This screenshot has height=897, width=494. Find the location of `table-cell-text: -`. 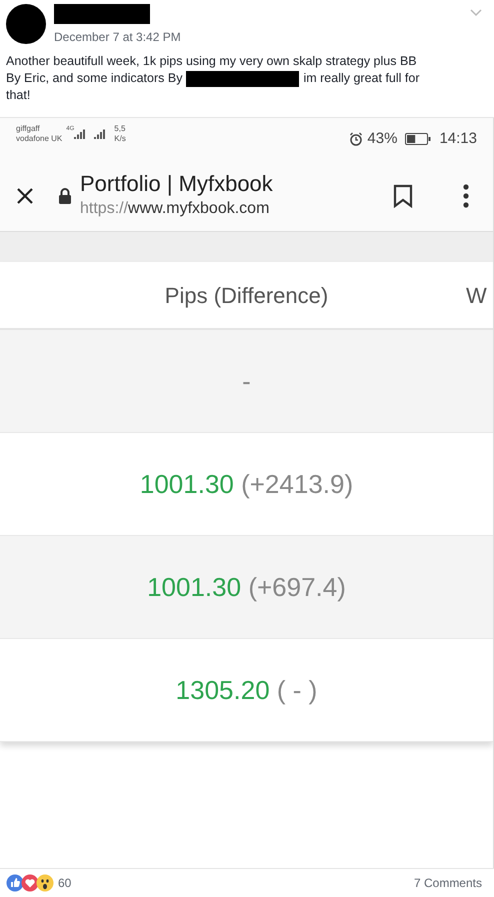

table-cell-text: - is located at coordinates (246, 381).